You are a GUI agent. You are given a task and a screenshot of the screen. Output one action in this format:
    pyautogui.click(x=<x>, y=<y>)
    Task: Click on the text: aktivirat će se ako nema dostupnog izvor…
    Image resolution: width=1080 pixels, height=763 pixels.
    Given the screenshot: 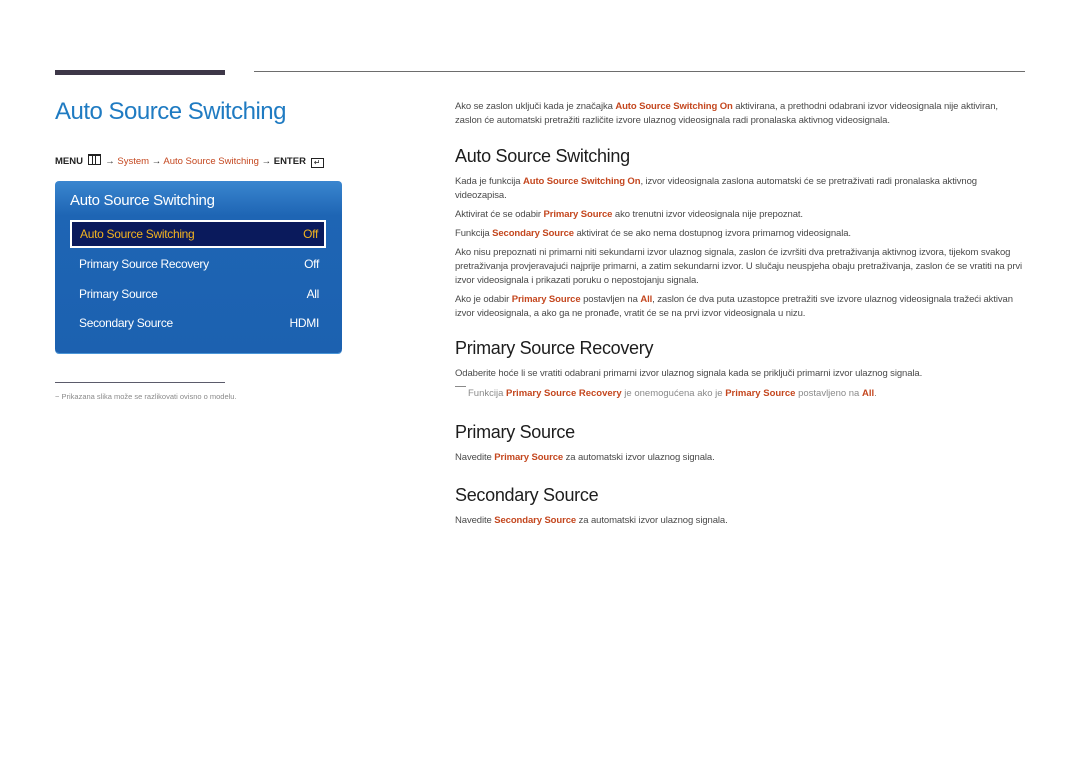 What is the action you would take?
    pyautogui.click(x=712, y=233)
    